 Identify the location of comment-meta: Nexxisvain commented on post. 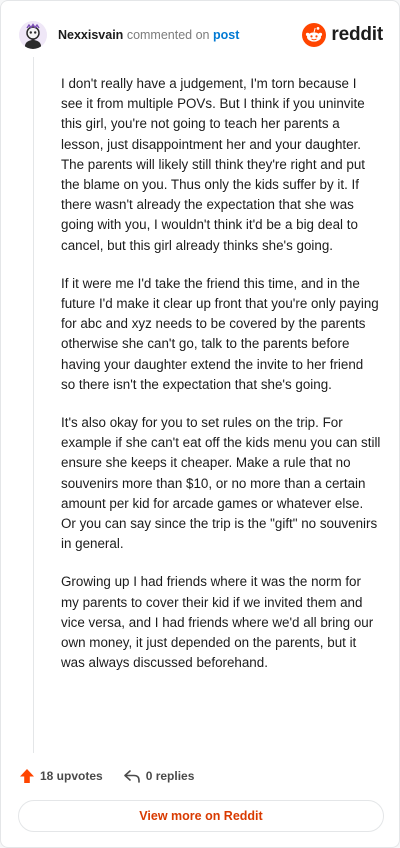
(180, 35).